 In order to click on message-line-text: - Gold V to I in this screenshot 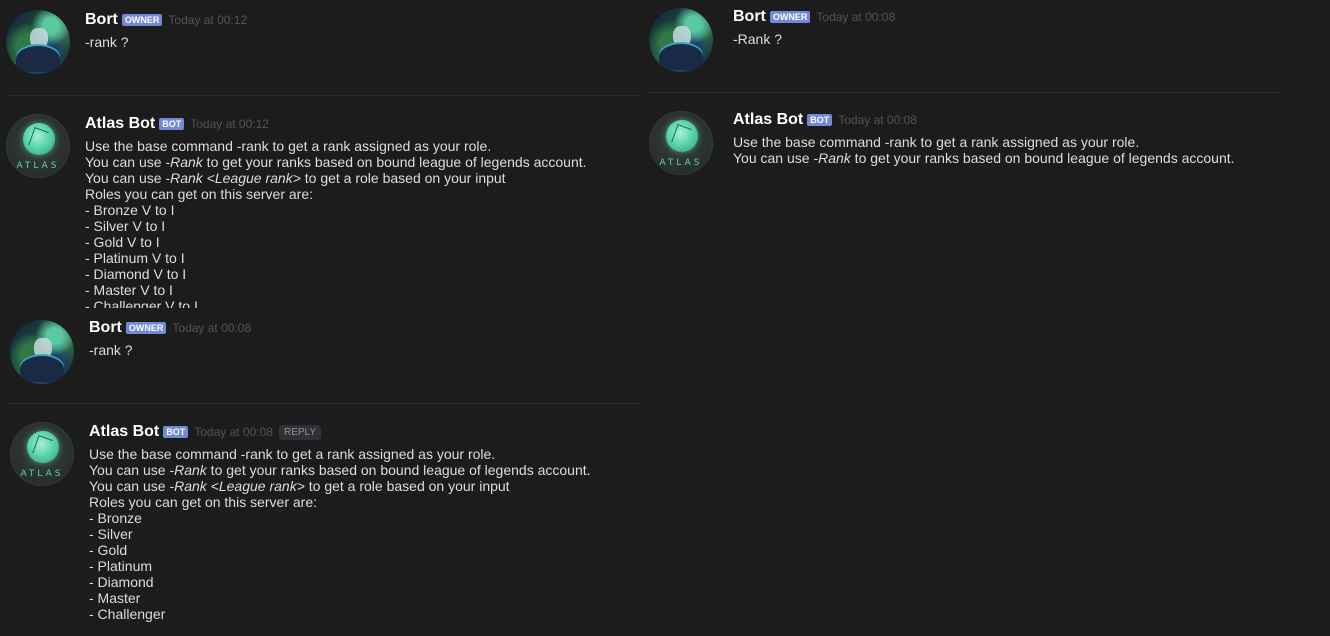, I will do `click(122, 242)`.